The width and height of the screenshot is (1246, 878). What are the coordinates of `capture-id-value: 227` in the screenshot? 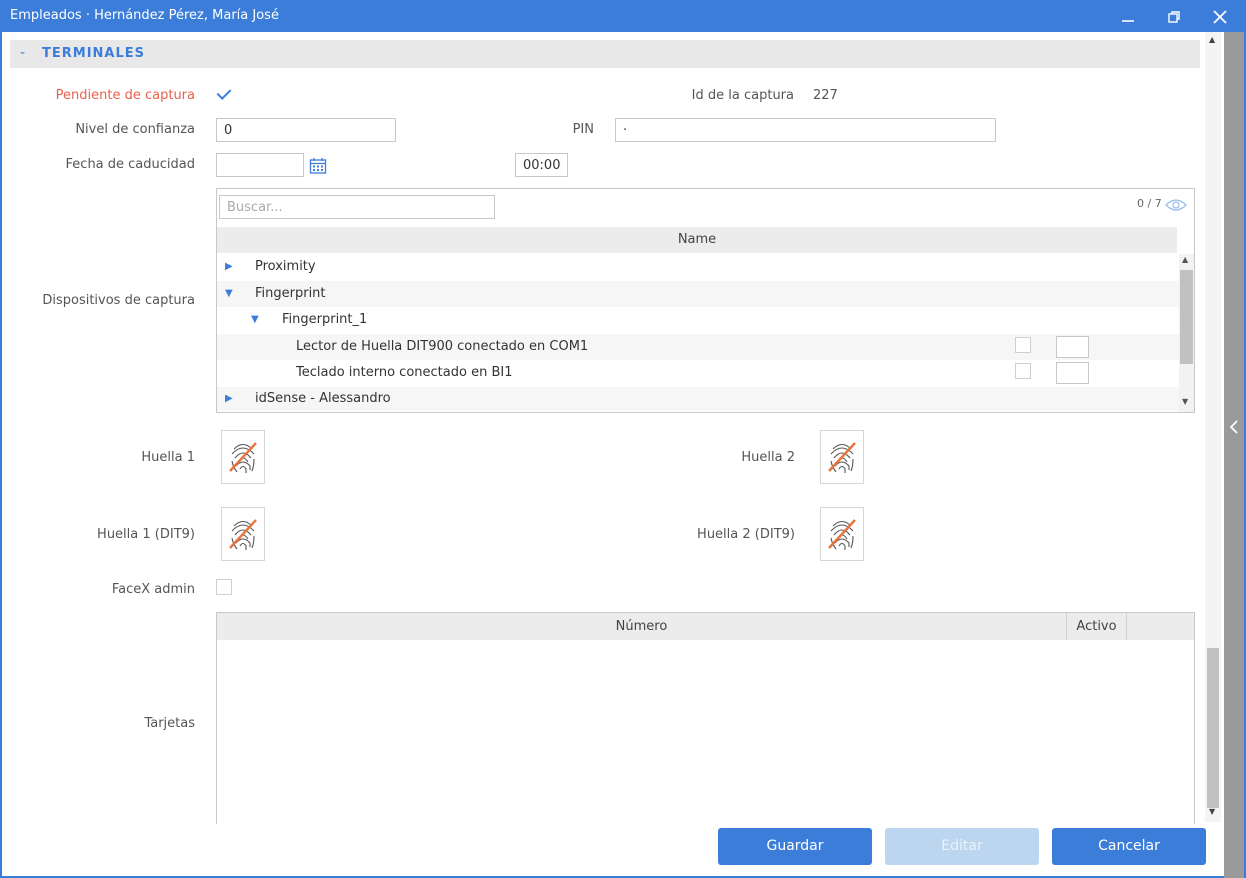 It's located at (825, 95).